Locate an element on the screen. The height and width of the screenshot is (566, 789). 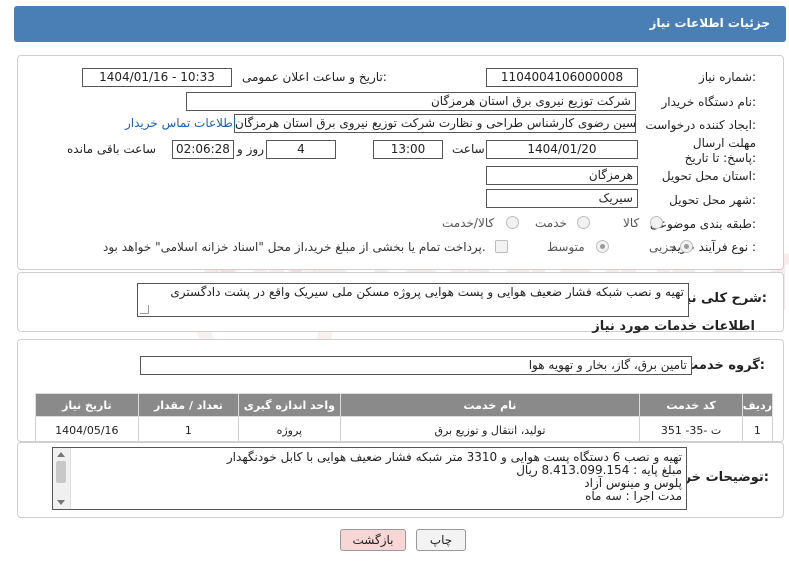
need-number-field: 1104004106000008 is located at coordinates (562, 77).